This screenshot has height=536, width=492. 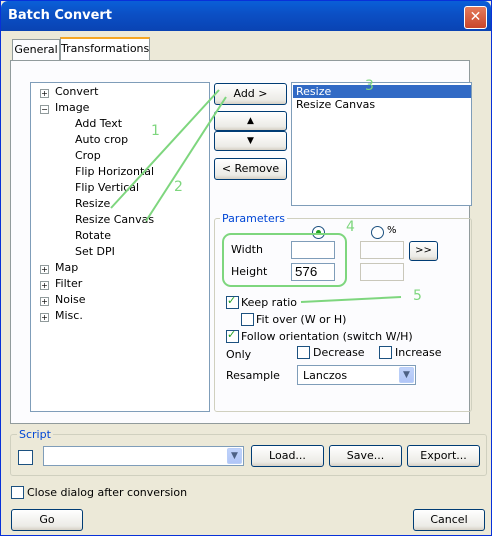 I want to click on annotation-number-2: 2, so click(x=178, y=187).